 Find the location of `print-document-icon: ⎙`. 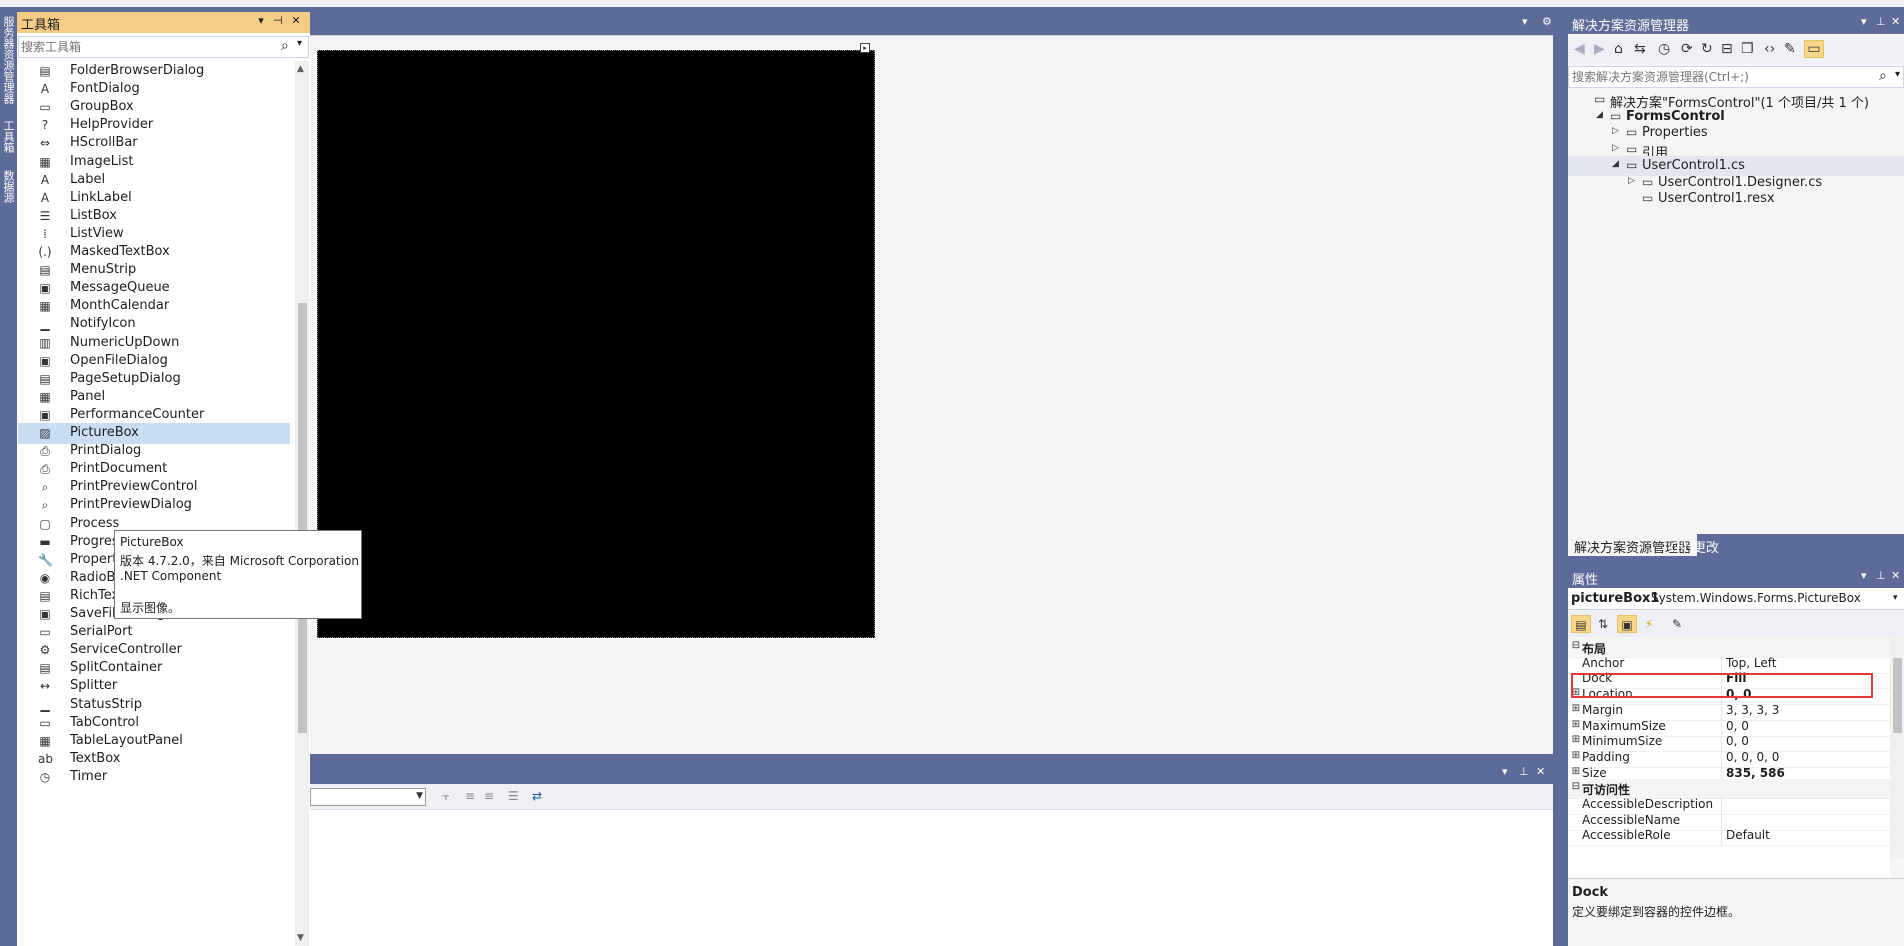

print-document-icon: ⎙ is located at coordinates (45, 469).